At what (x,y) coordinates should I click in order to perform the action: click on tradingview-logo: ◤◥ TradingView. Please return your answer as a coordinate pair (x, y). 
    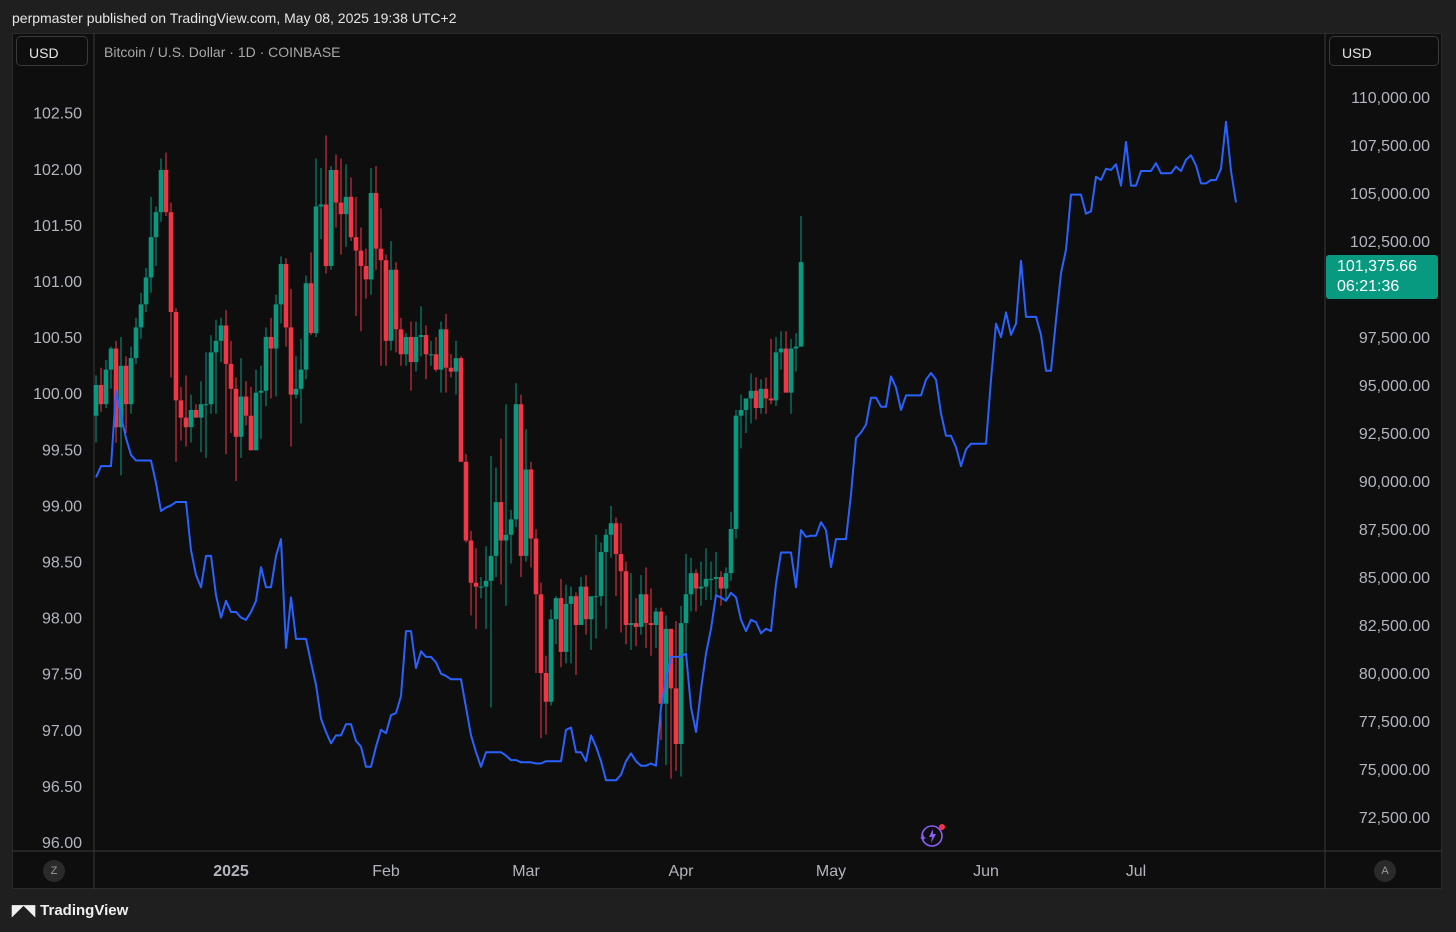
    Looking at the image, I should click on (70, 910).